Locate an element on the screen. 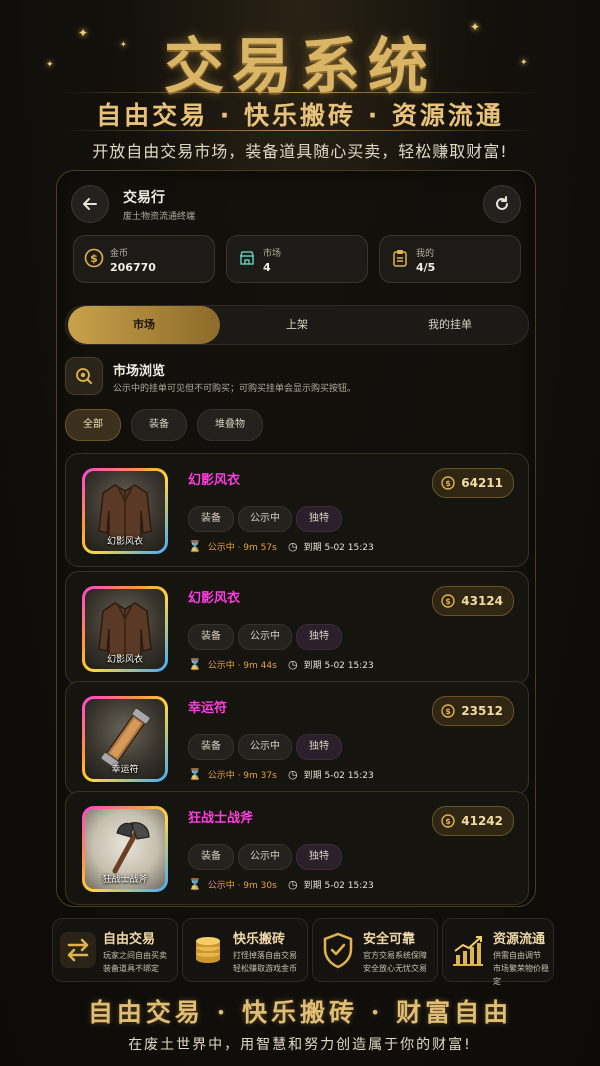  feature-safety: 安全可靠 官方交易系统保障 安全放心无忧交易 is located at coordinates (375, 950).